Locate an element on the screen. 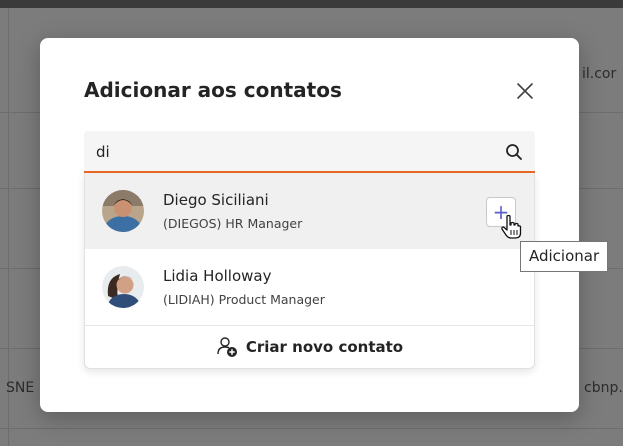  search-box is located at coordinates (309, 152).